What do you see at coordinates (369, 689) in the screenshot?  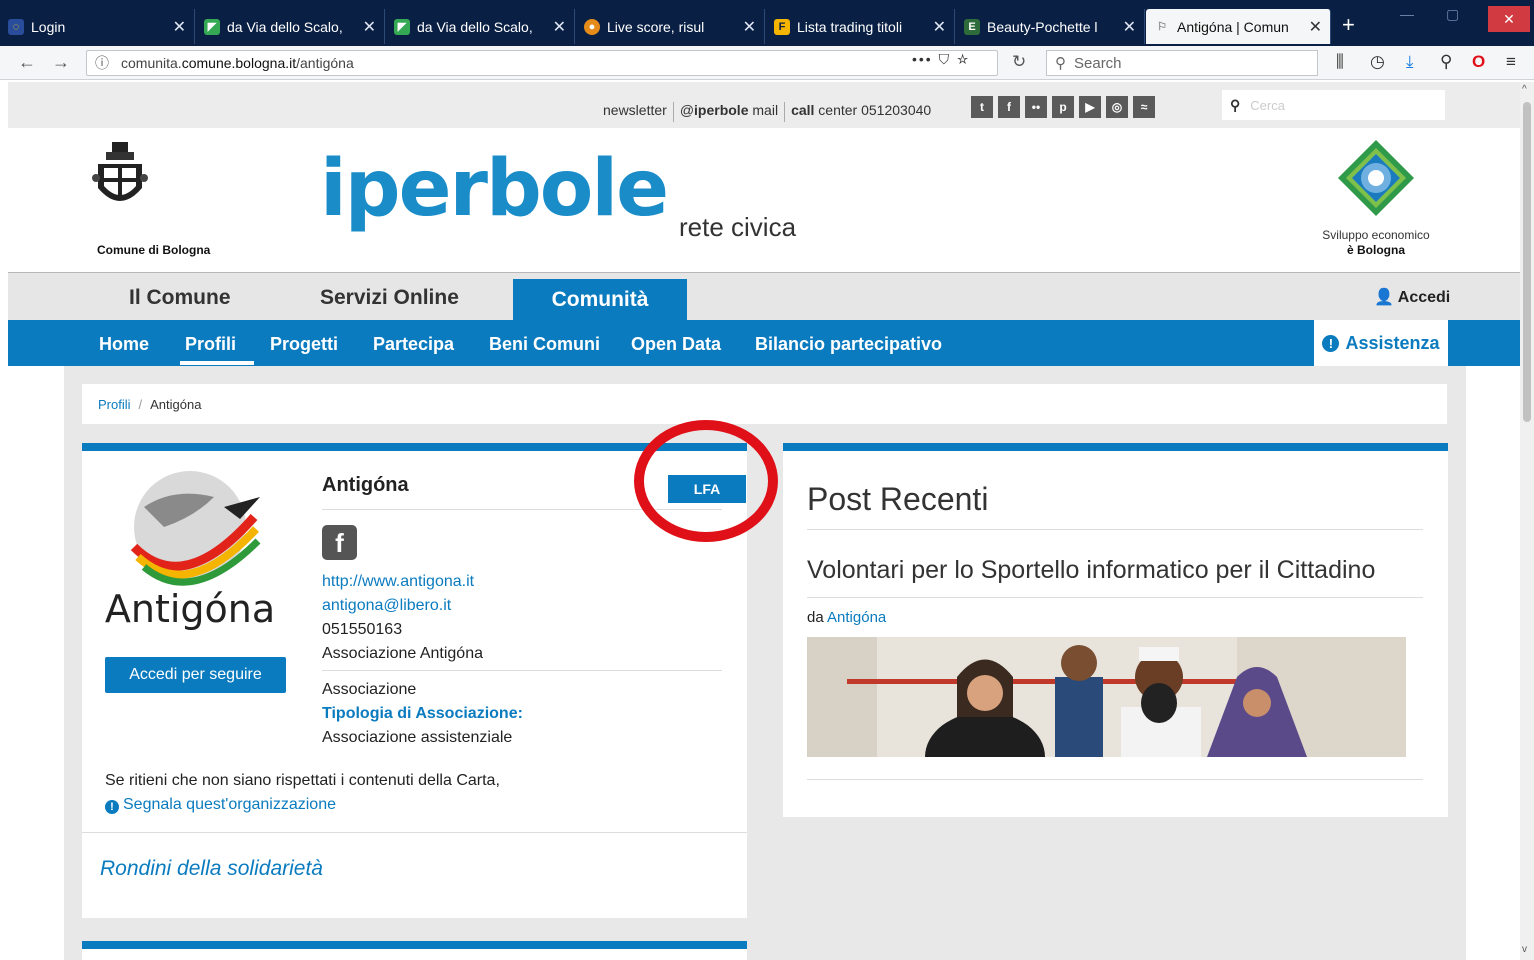 I see `org-type: Associazione` at bounding box center [369, 689].